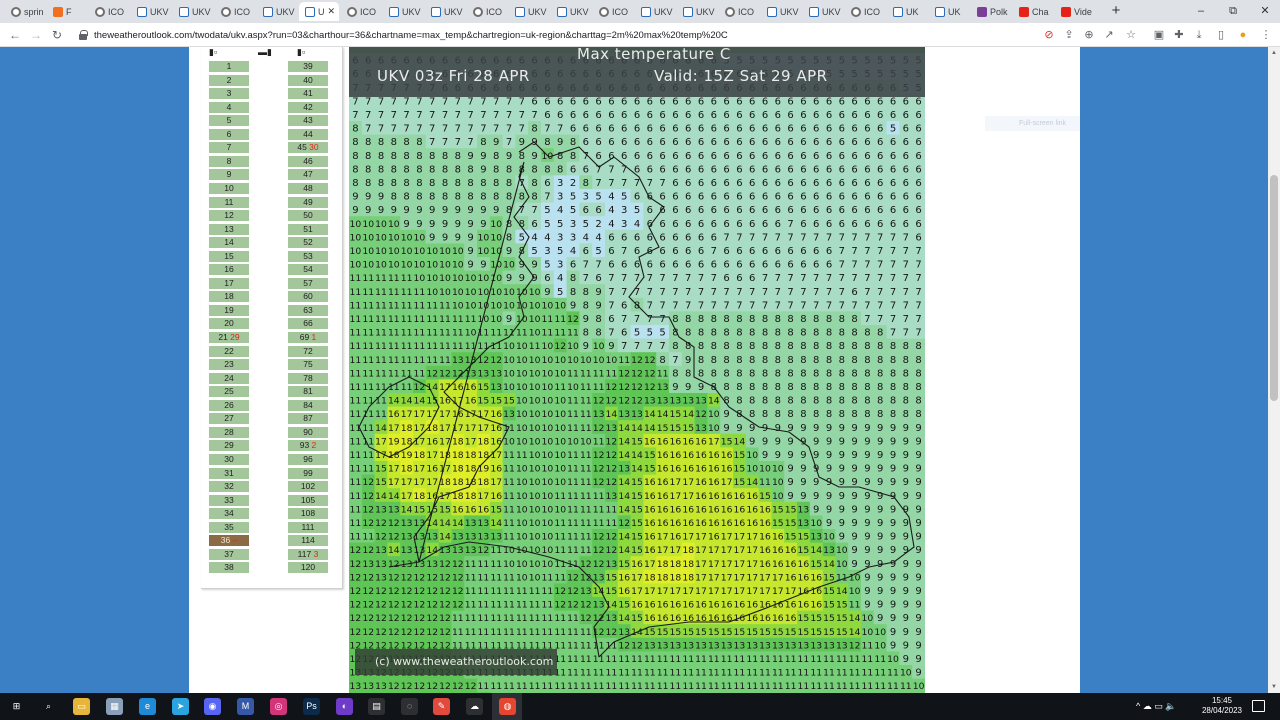 The height and width of the screenshot is (720, 1280). Describe the element at coordinates (308, 148) in the screenshot. I see `forecast-hour-45: 45 30` at that location.